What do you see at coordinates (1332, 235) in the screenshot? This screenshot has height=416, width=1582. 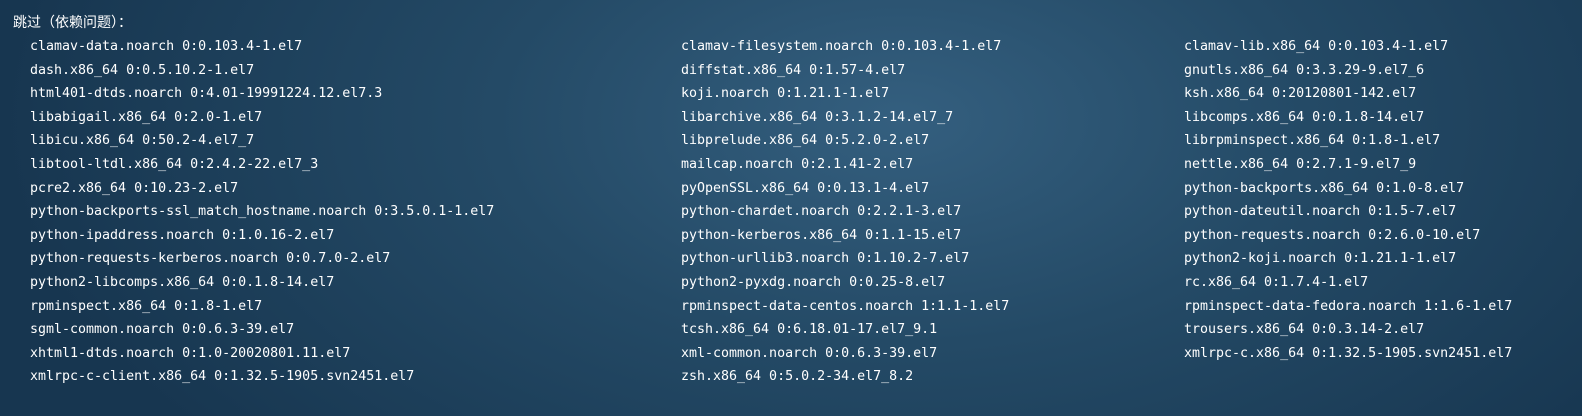 I see `package-entry: python-requests.noarch 0:2.6.0-10.el7` at bounding box center [1332, 235].